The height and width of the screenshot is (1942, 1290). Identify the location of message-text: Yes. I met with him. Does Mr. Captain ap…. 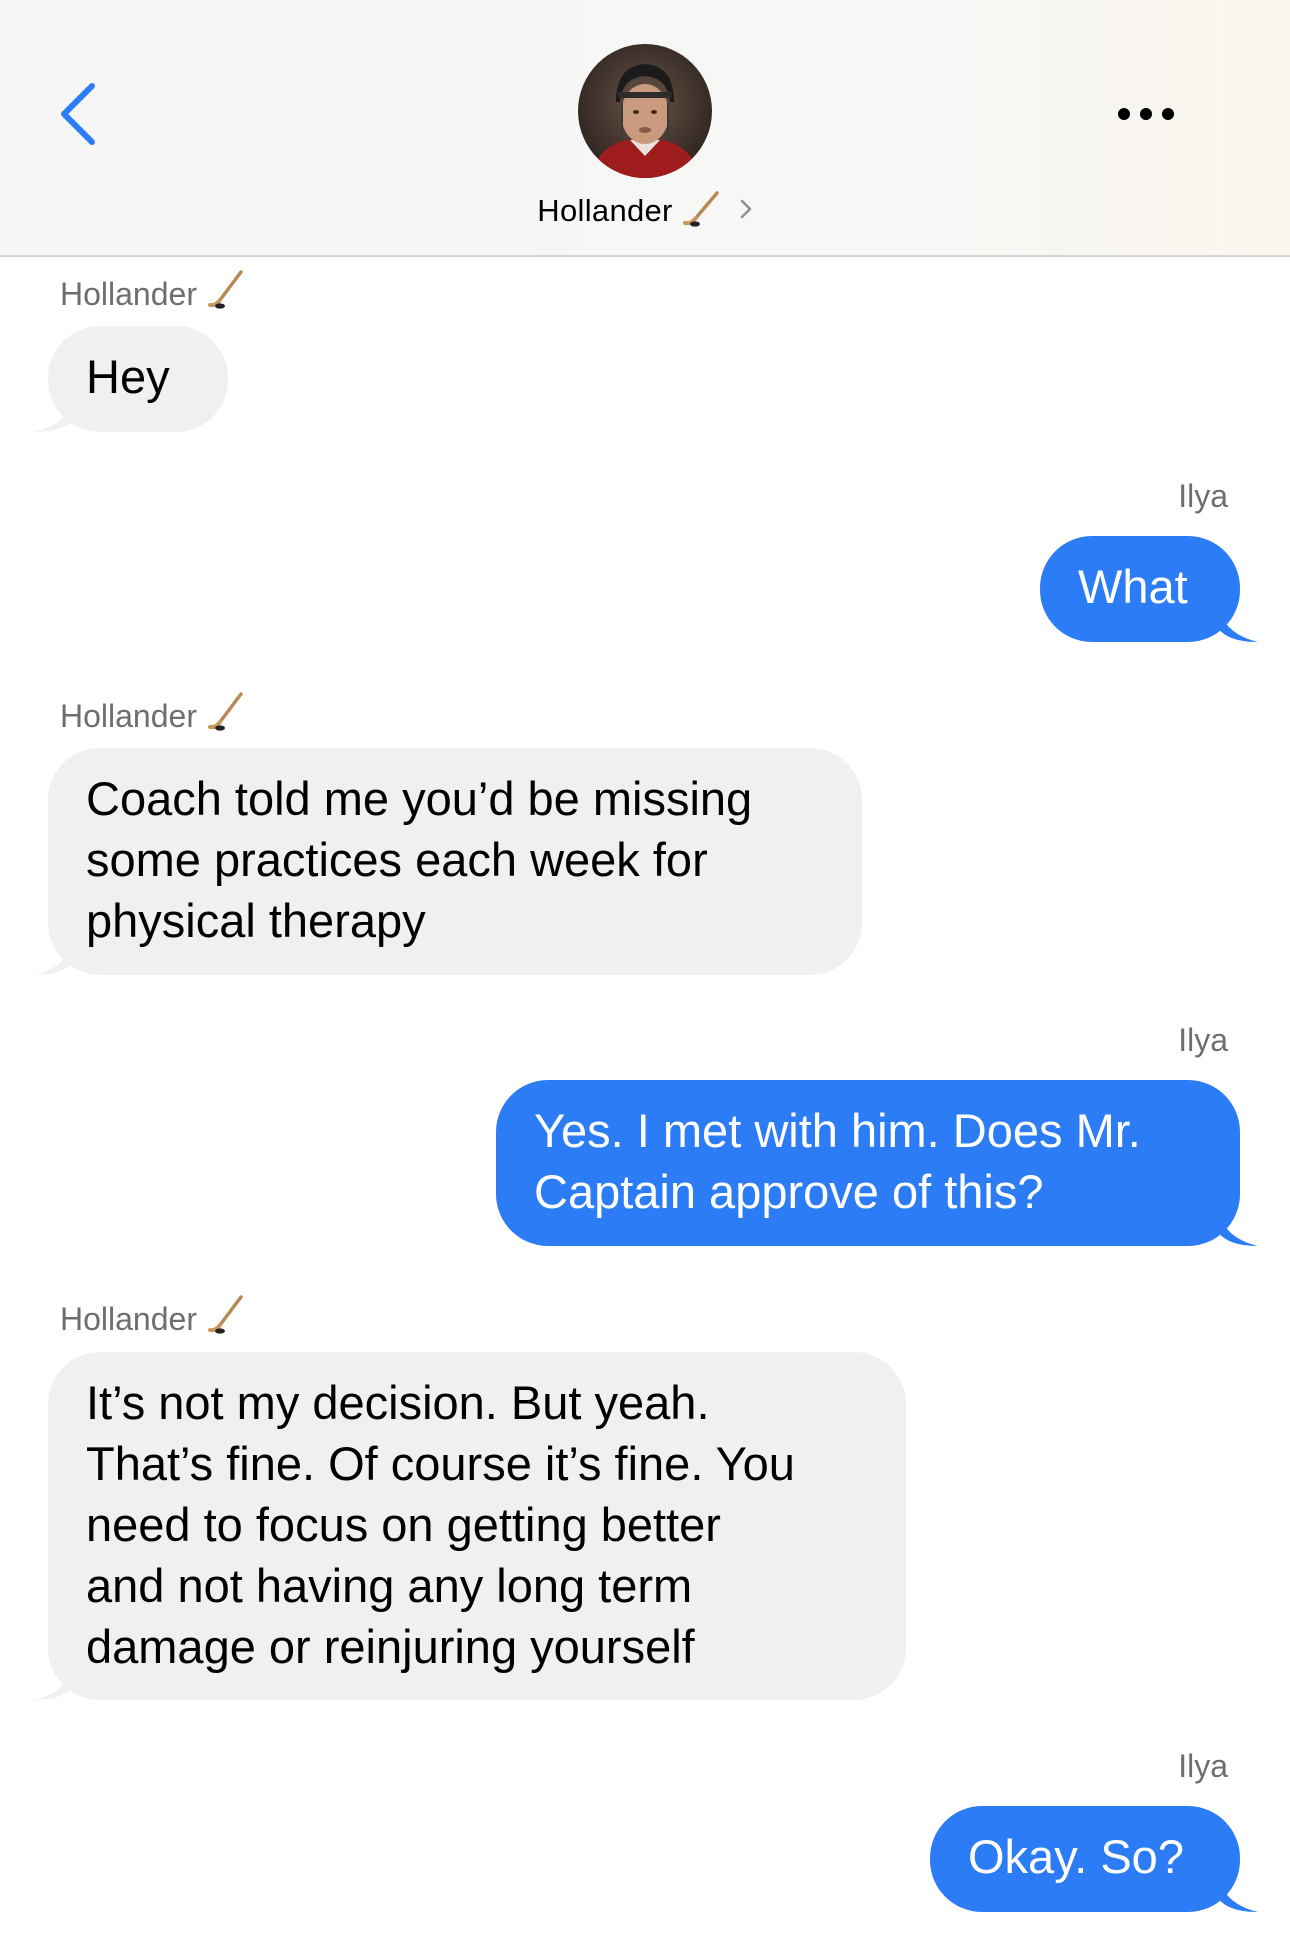
(837, 1161).